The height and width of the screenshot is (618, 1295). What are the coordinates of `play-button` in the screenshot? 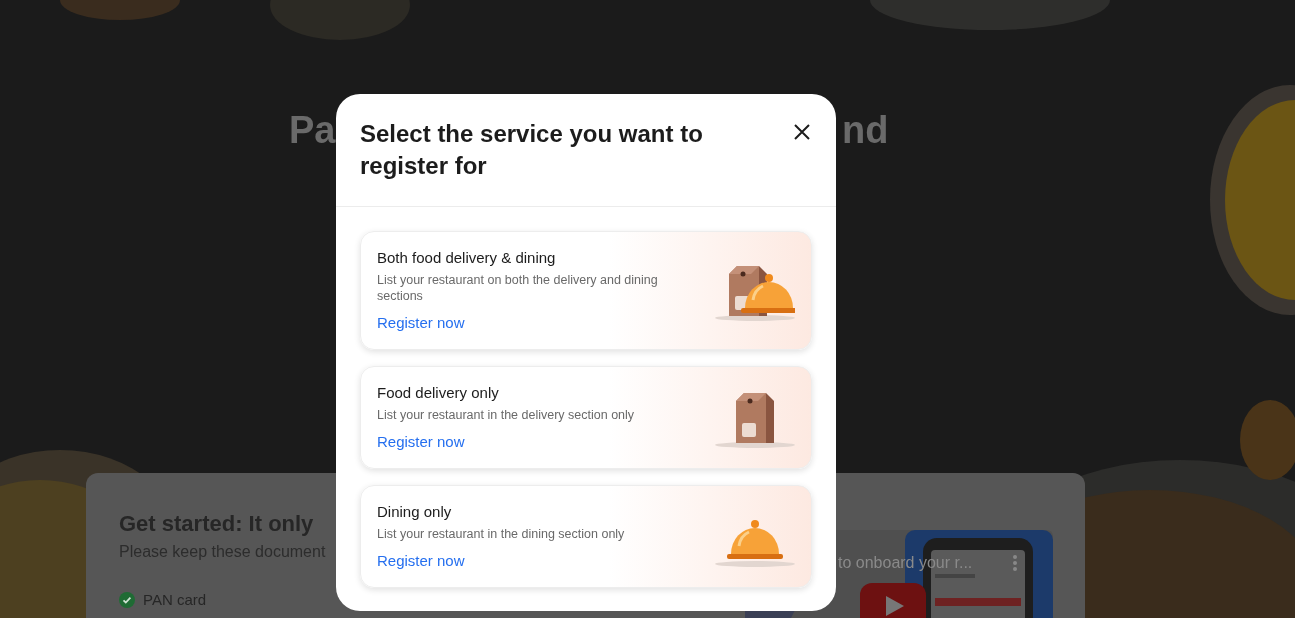 It's located at (893, 600).